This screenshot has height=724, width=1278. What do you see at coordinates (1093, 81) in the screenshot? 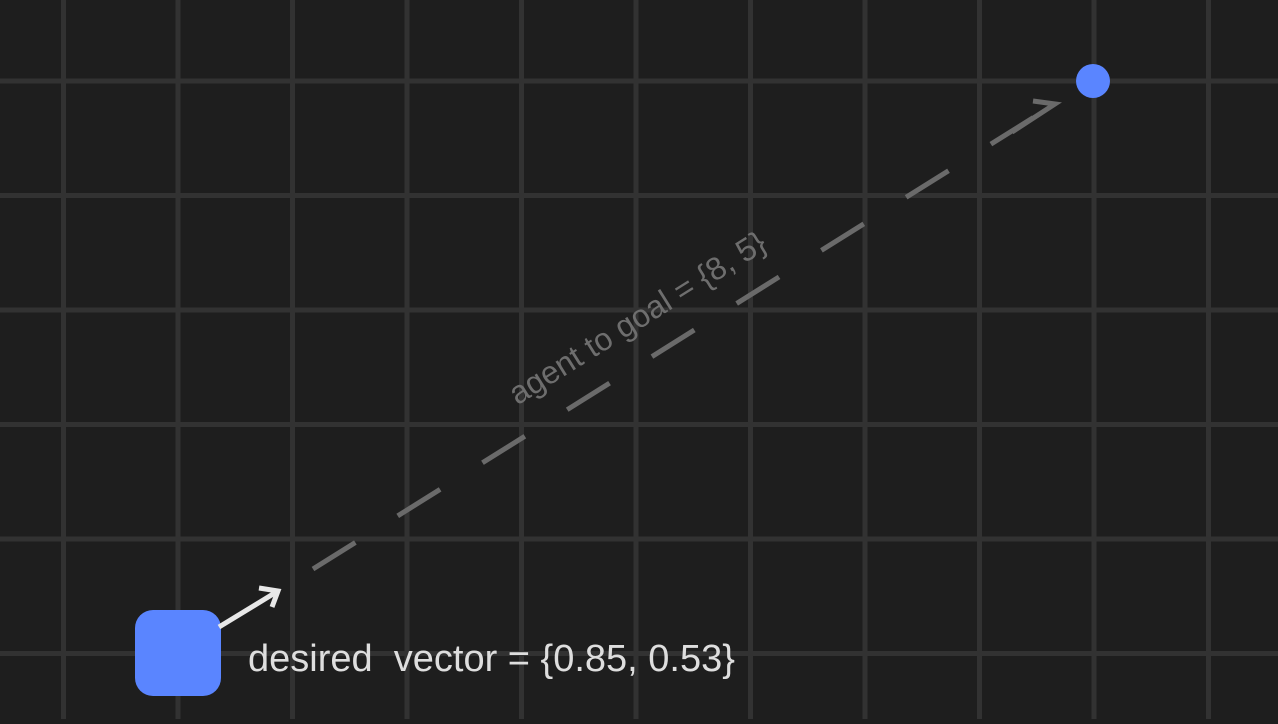
I see `goal-dot` at bounding box center [1093, 81].